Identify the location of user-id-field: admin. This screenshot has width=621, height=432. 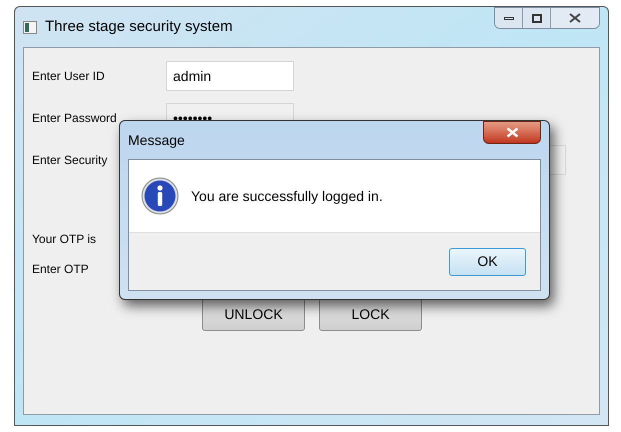
(230, 76).